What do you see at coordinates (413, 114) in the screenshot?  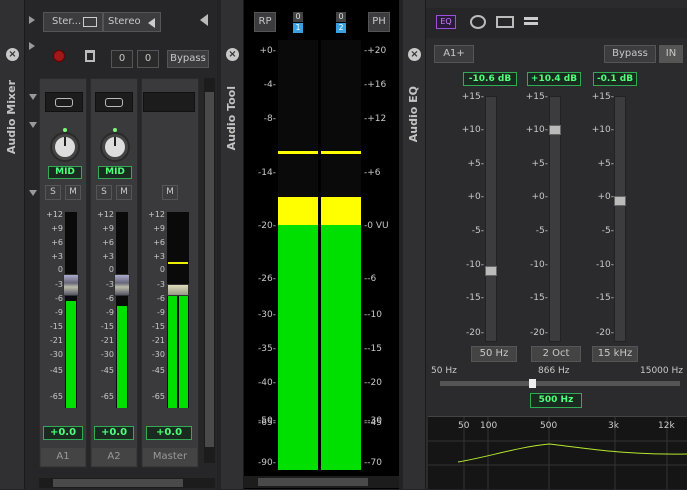 I see `eq-tab-label: Audio EQ` at bounding box center [413, 114].